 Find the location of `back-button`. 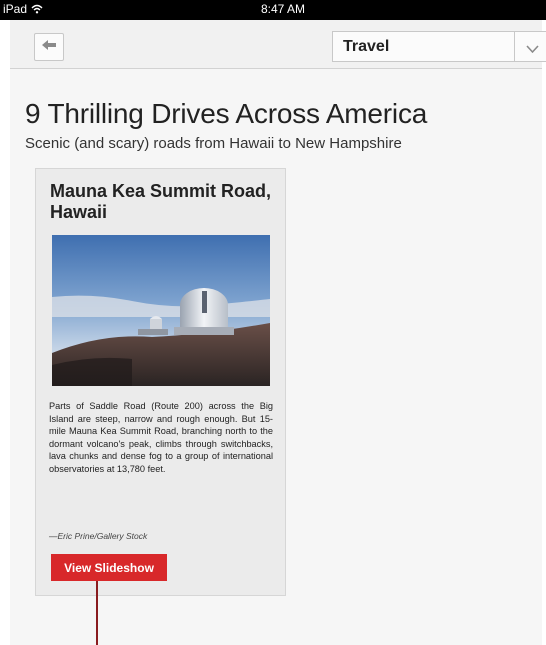

back-button is located at coordinates (49, 47).